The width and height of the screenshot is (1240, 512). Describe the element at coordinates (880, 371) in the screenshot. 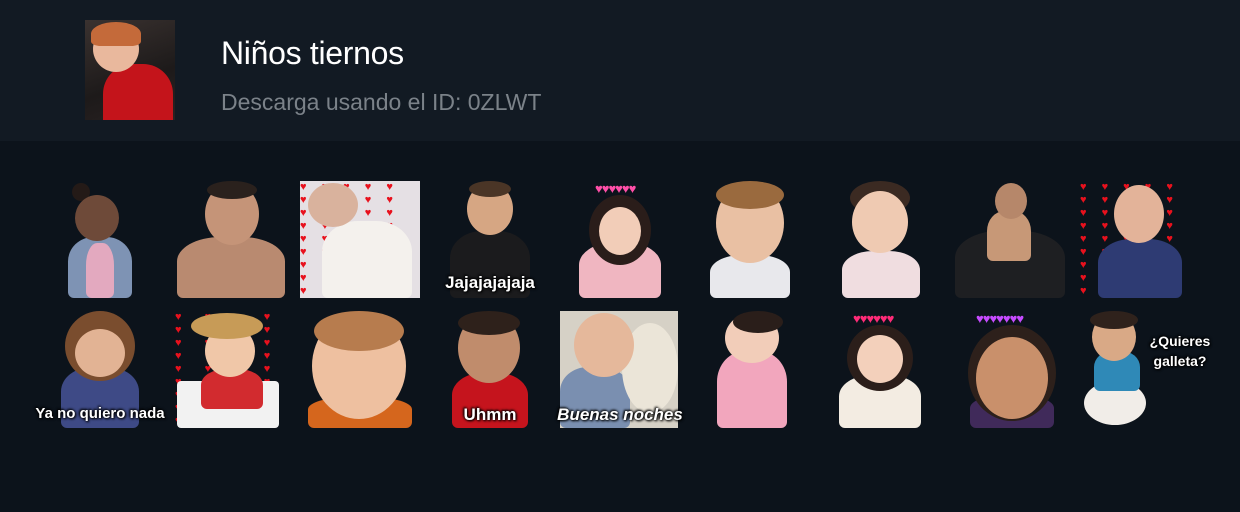

I see `sticker-16: ♥♥♥♥♥♥` at that location.